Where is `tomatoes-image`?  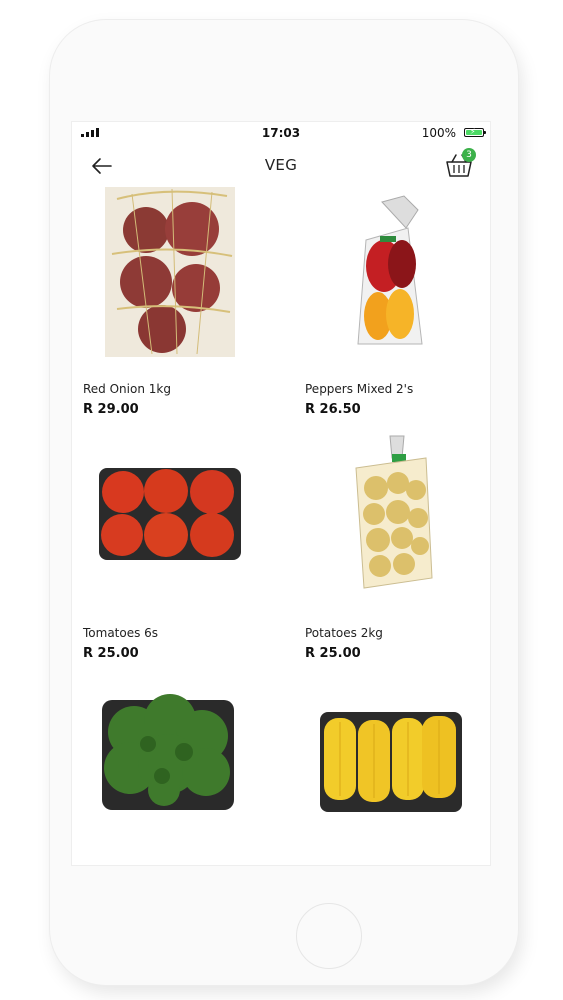
tomatoes-image is located at coordinates (170, 514).